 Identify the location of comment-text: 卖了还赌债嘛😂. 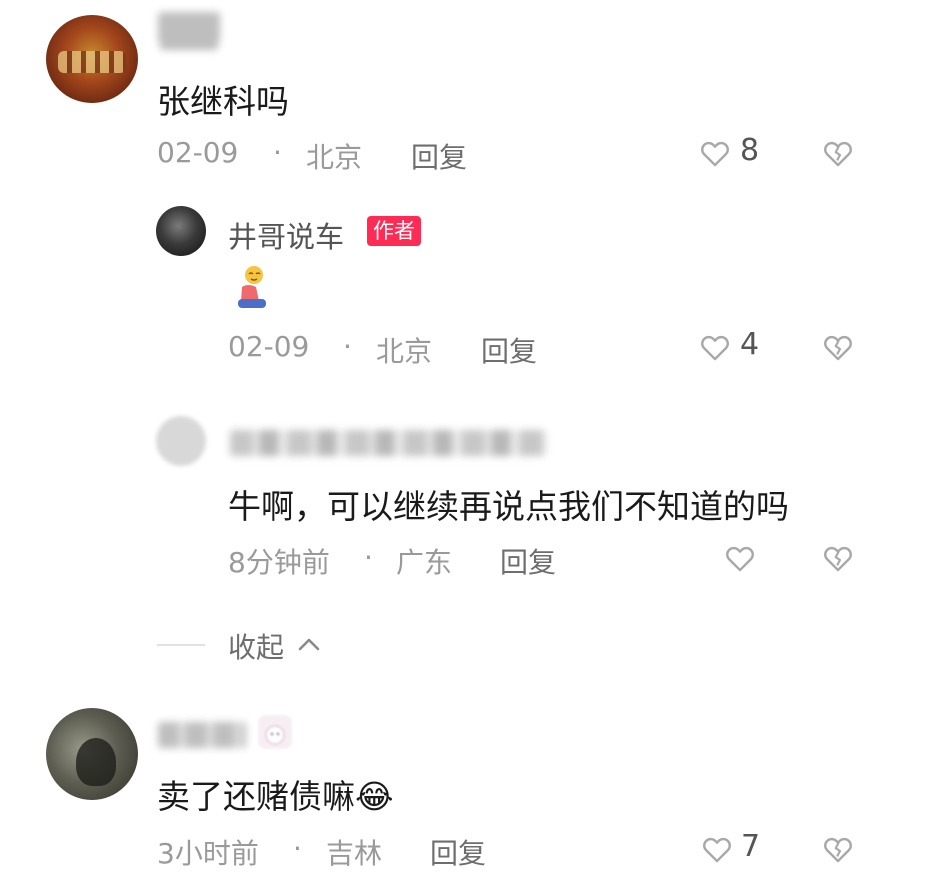
(275, 796).